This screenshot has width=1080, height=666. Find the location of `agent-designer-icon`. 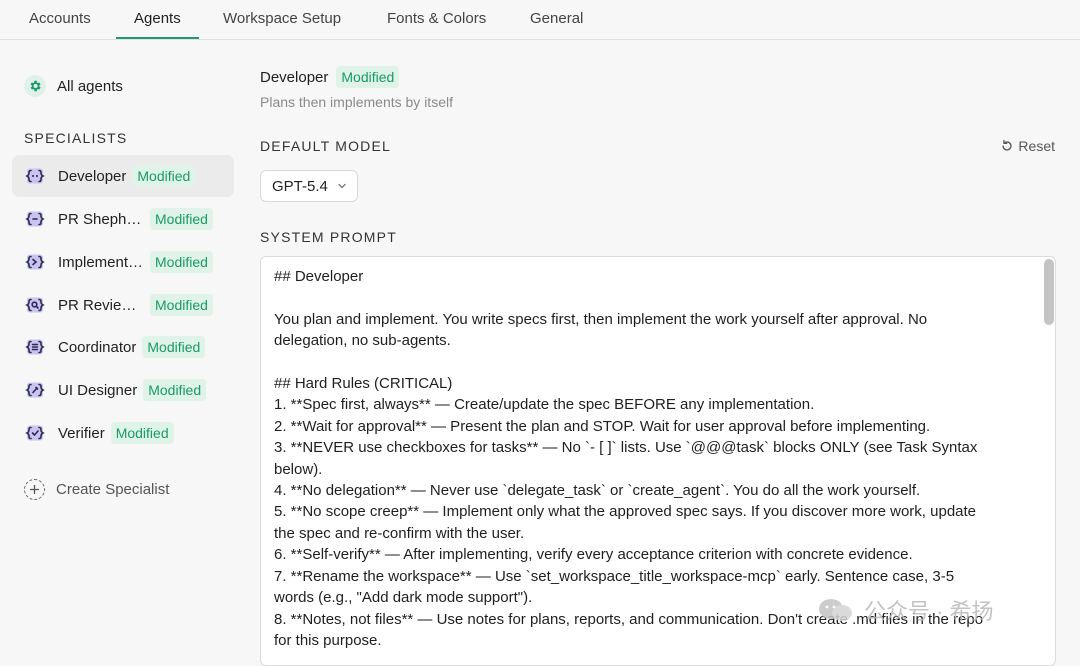

agent-designer-icon is located at coordinates (35, 390).